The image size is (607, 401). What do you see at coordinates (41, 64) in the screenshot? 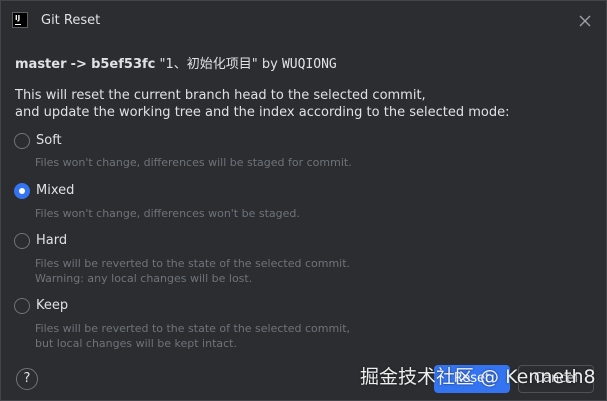
I see `branch-name: master` at bounding box center [41, 64].